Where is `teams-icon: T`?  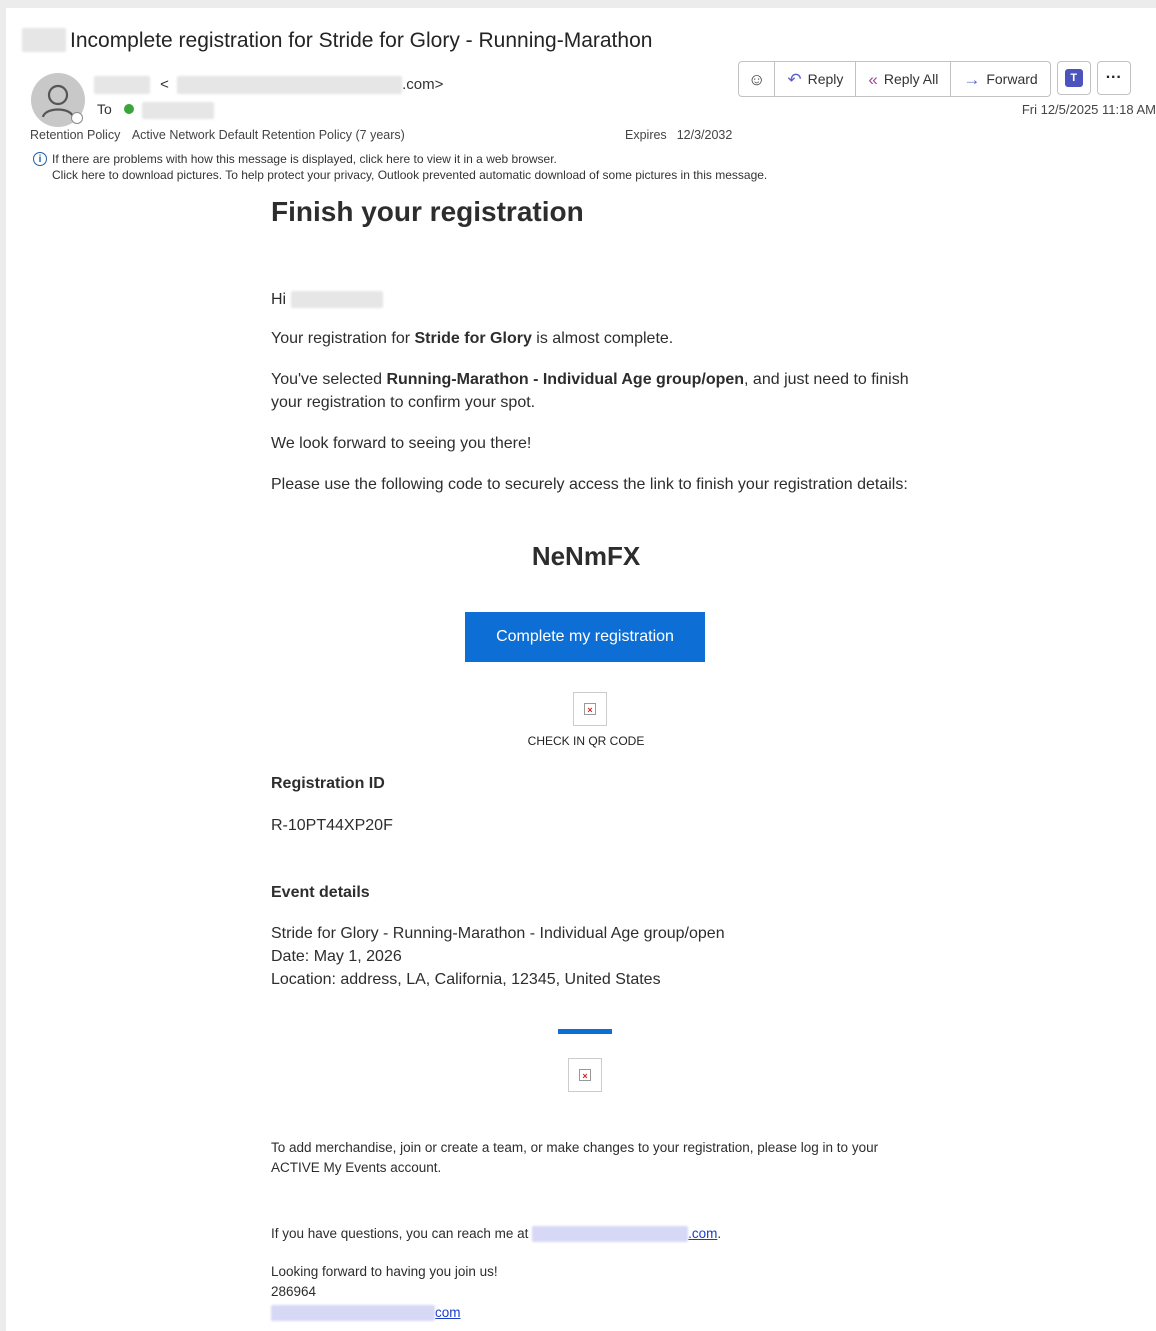 teams-icon: T is located at coordinates (1073, 78).